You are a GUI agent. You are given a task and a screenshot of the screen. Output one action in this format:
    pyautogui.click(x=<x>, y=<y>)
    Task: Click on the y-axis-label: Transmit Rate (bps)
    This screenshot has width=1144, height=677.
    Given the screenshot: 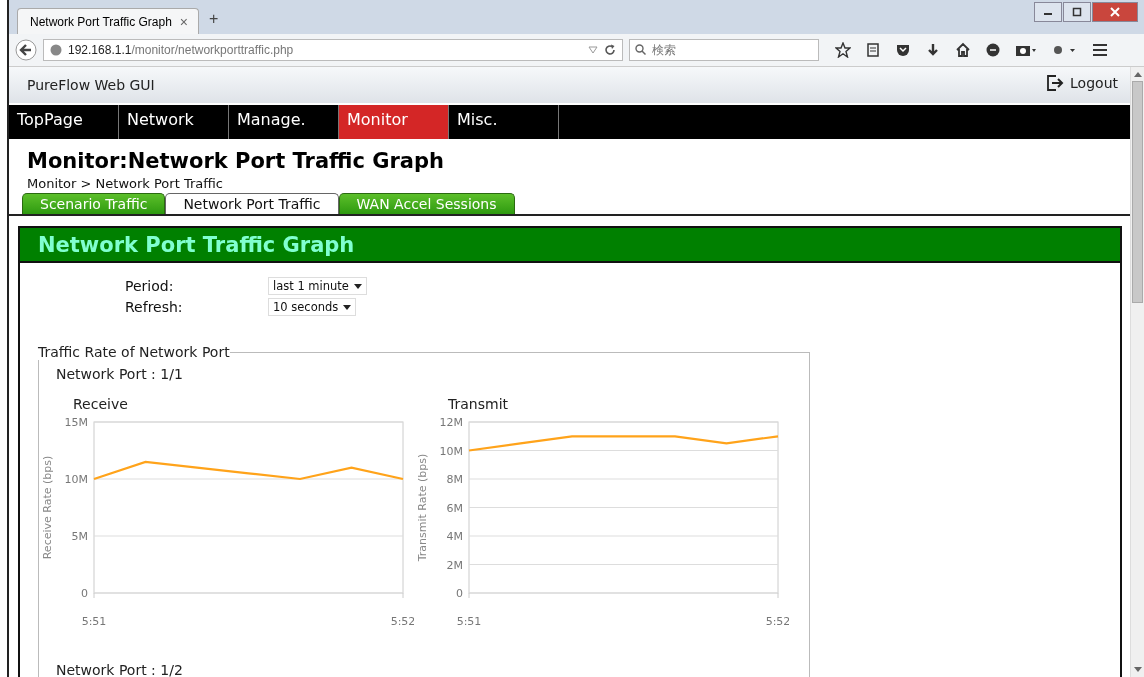 What is the action you would take?
    pyautogui.click(x=422, y=507)
    